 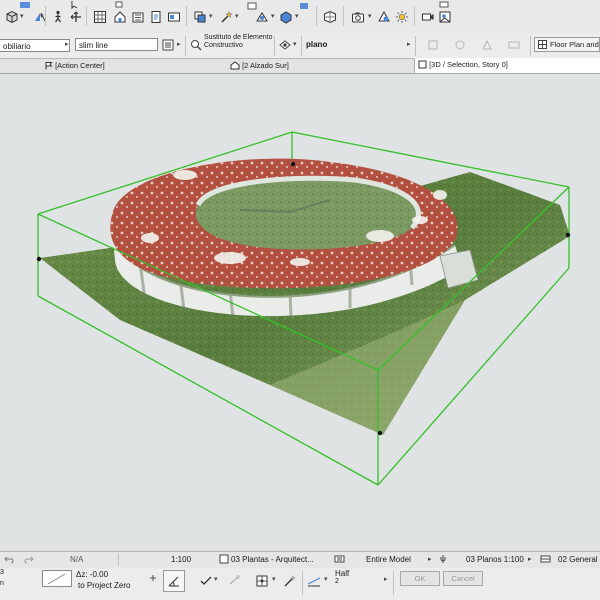 What do you see at coordinates (339, 559) in the screenshot?
I see `model-view-icon` at bounding box center [339, 559].